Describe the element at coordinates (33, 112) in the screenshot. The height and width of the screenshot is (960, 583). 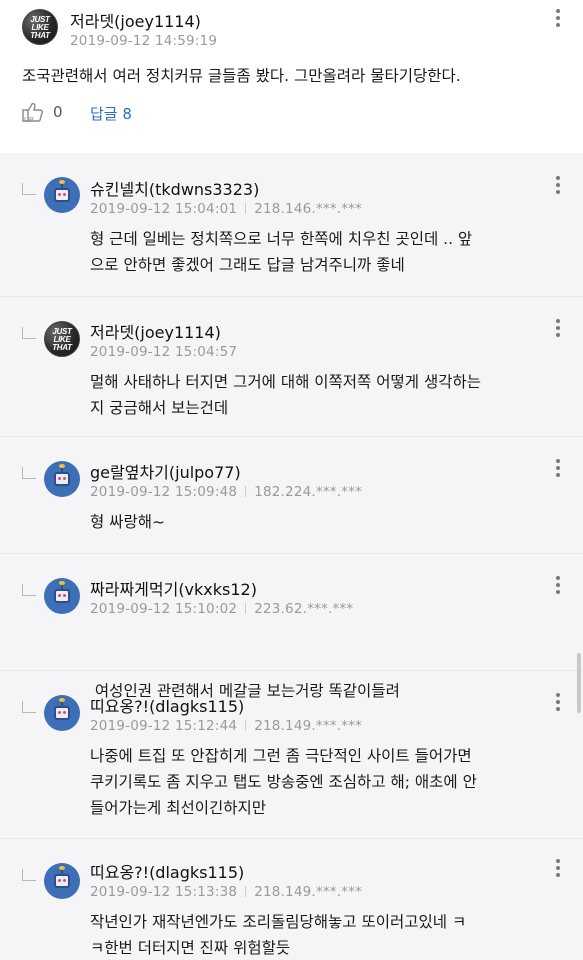
I see `thumbs-up-icon: UP` at that location.